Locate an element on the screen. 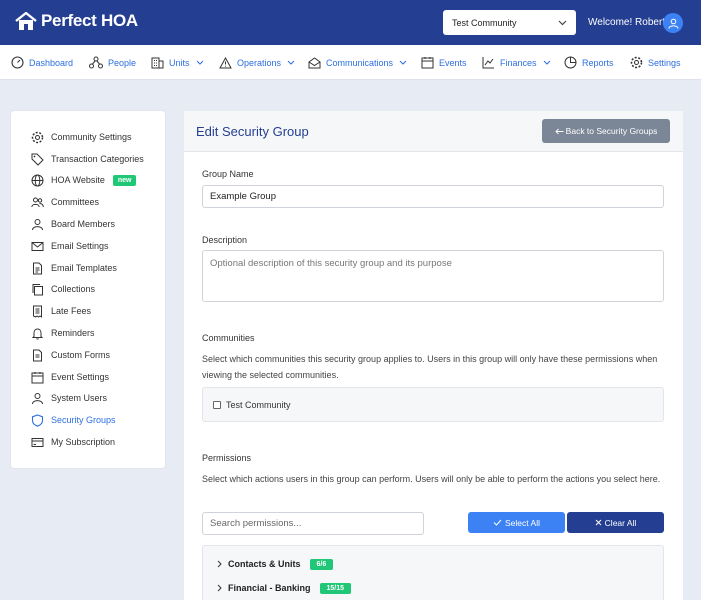 This screenshot has height=600, width=701. user-icon is located at coordinates (673, 23).